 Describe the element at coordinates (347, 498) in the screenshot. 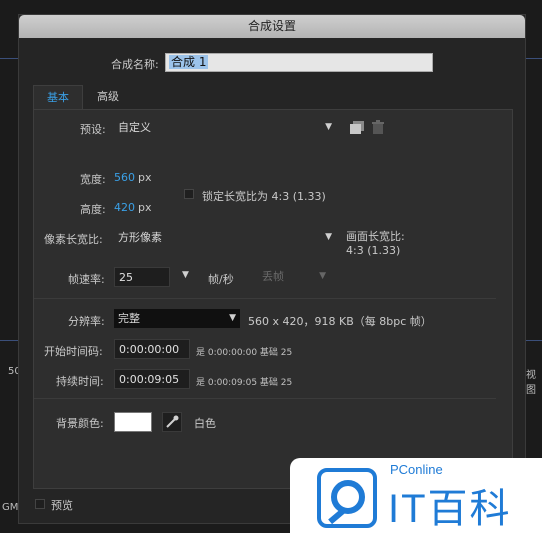

I see `pconline-logo-icon` at that location.